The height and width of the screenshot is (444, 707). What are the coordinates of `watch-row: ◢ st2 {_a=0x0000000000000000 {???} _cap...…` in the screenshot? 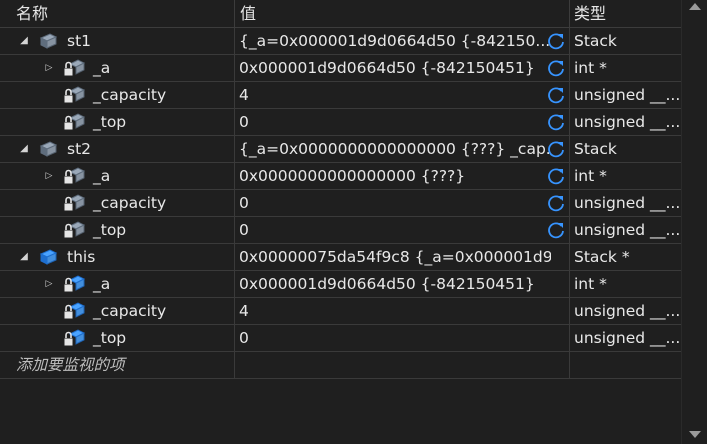 It's located at (340, 149).